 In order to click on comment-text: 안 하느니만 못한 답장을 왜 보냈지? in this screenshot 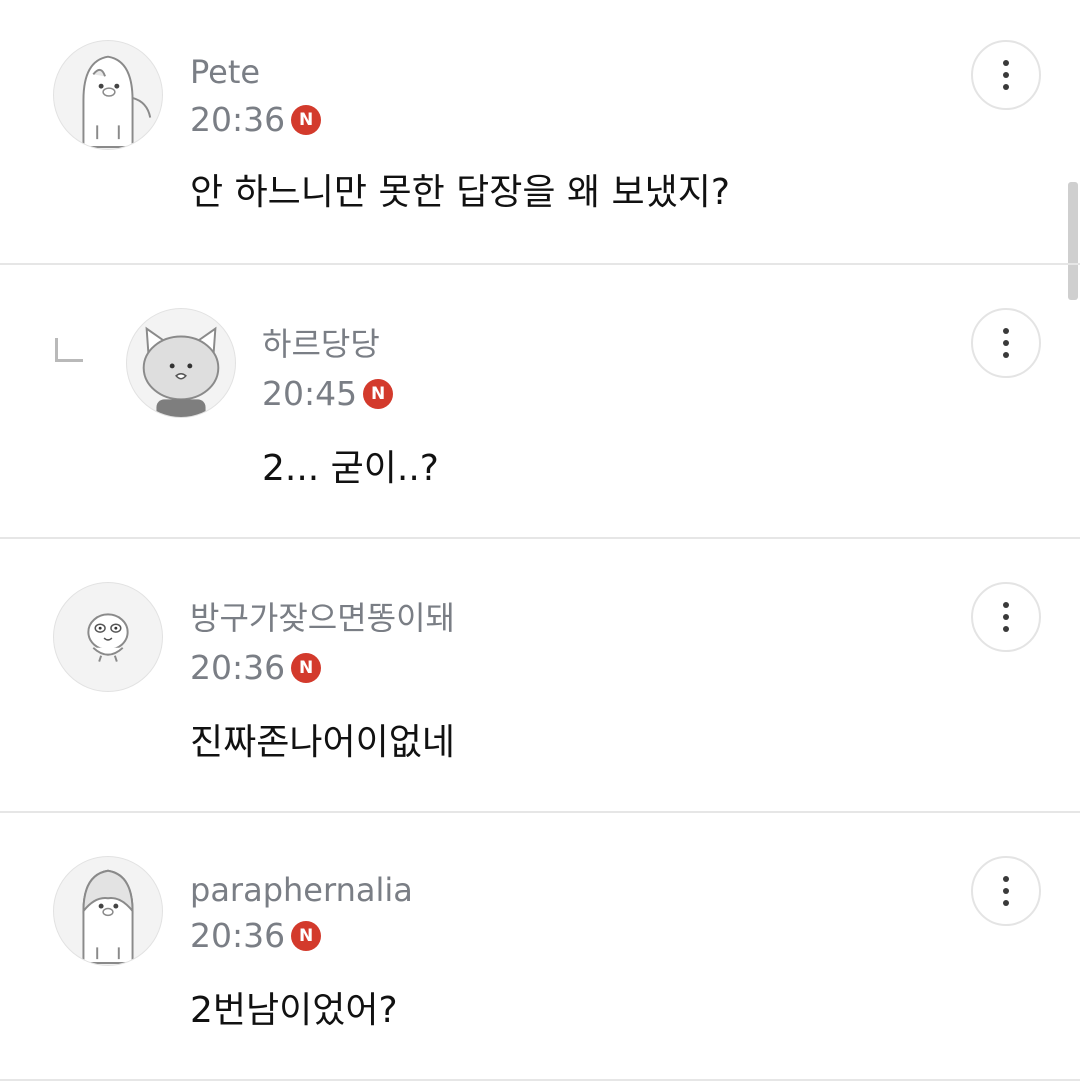, I will do `click(460, 192)`.